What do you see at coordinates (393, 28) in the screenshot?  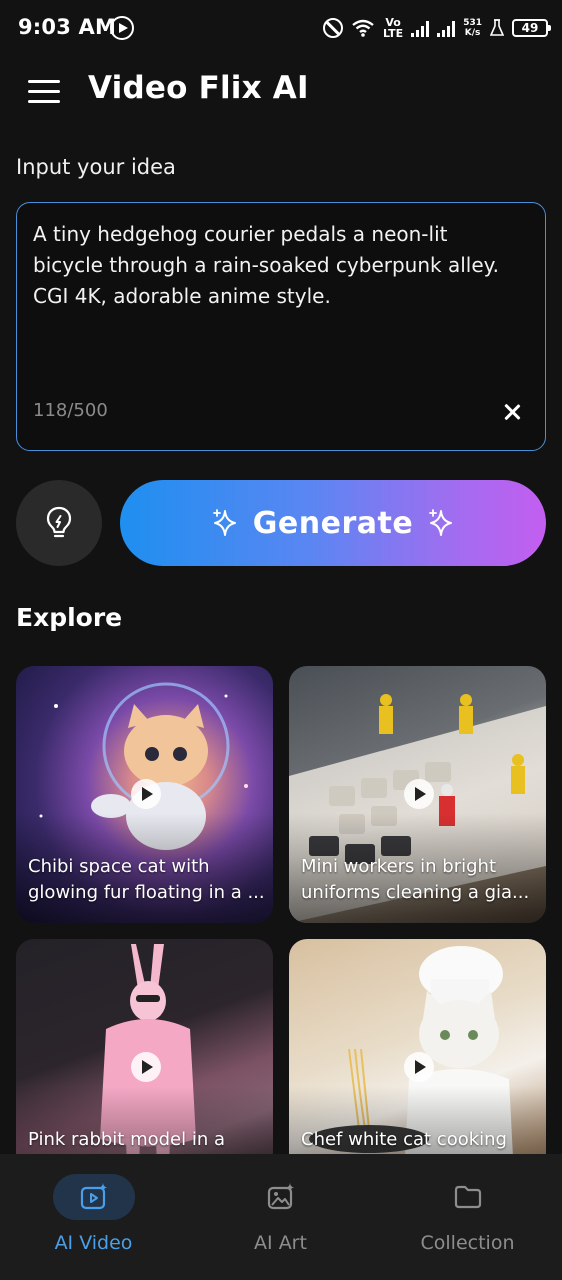 I see `volte-indicator: Vo LTE` at bounding box center [393, 28].